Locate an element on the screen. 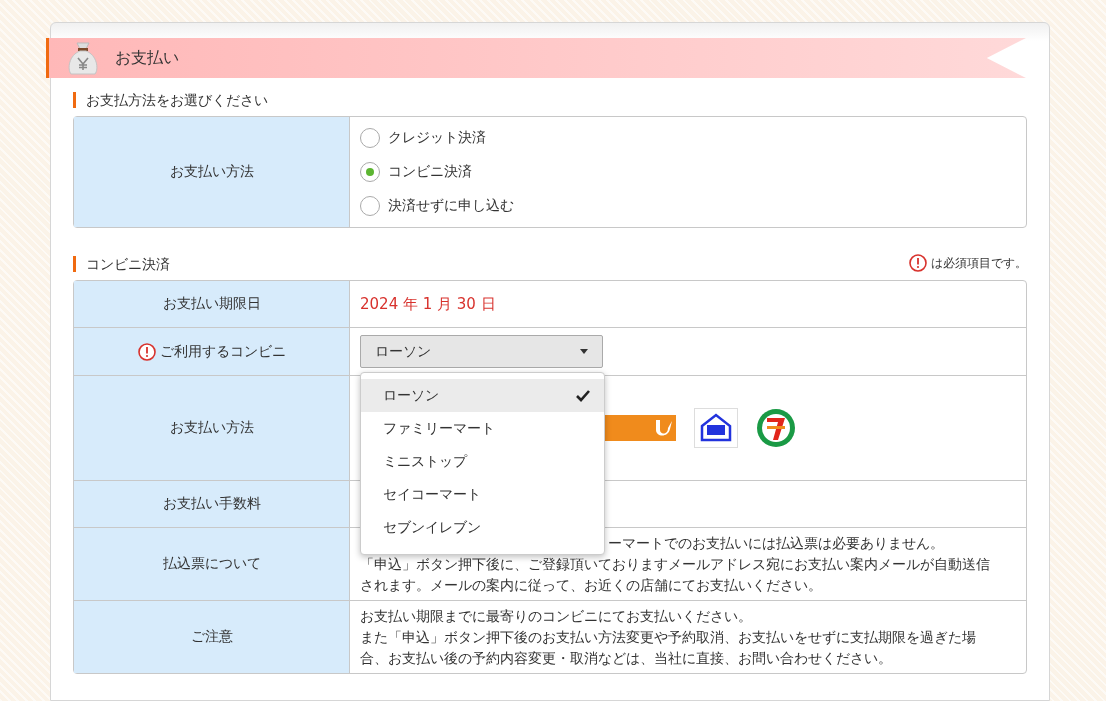  money-bag-icon is located at coordinates (83, 58).